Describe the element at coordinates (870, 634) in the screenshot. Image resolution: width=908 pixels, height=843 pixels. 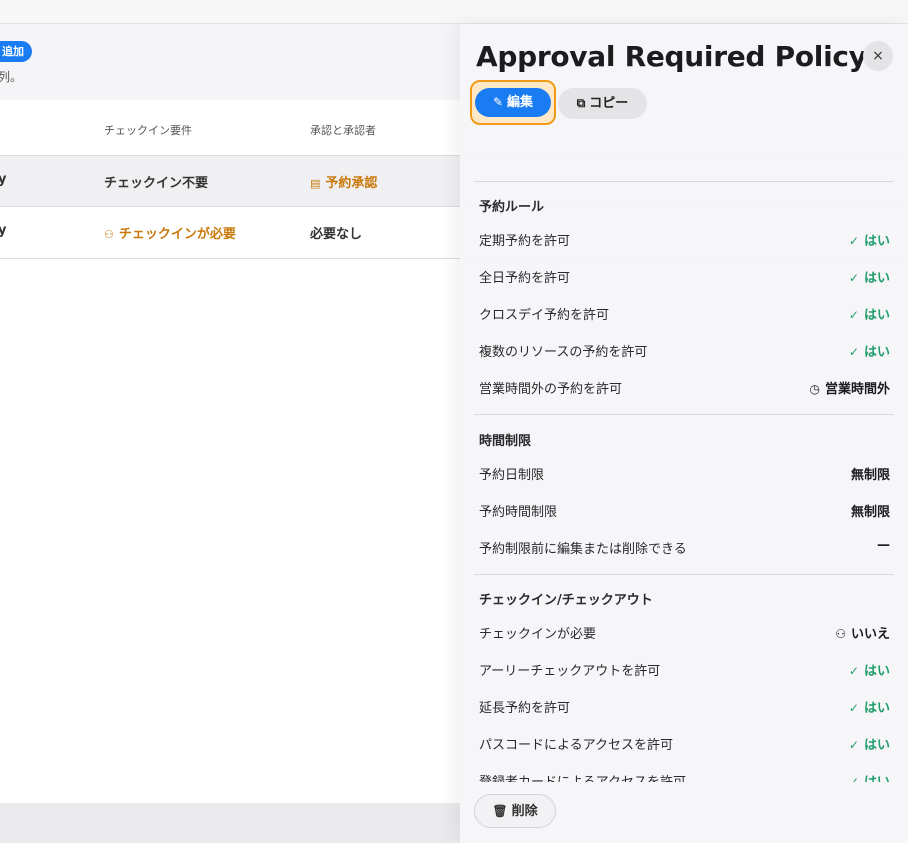
I see `value-text: いいえ` at that location.